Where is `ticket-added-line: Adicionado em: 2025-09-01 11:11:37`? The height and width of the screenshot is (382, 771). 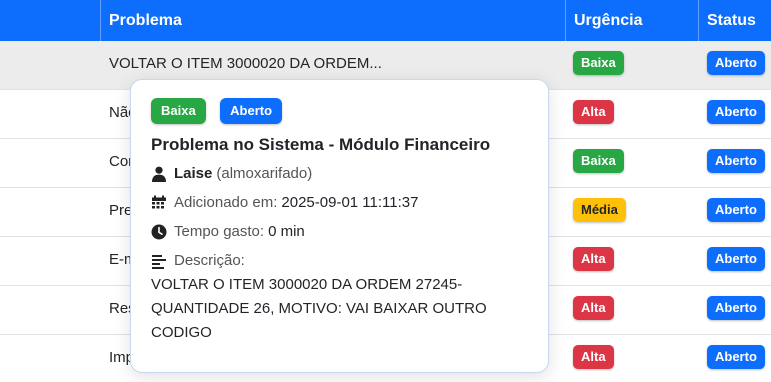
ticket-added-line: Adicionado em: 2025-09-01 11:11:37 is located at coordinates (339, 202).